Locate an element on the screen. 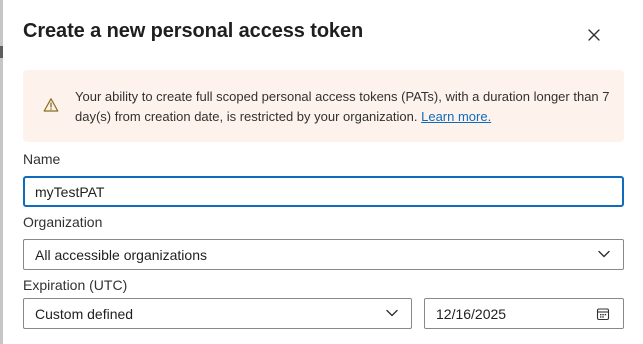 The width and height of the screenshot is (643, 344). close-button is located at coordinates (594, 35).